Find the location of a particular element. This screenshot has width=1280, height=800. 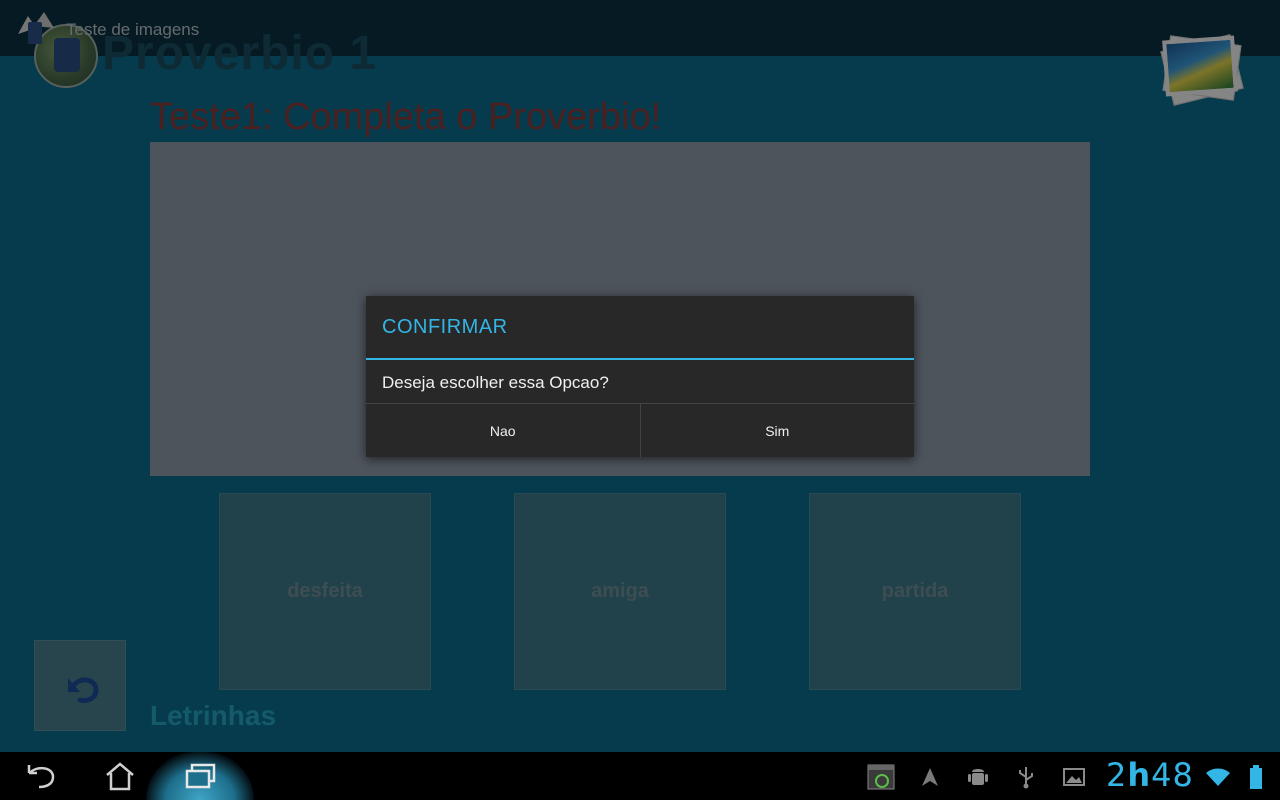

android-debug-icon is located at coordinates (978, 777).